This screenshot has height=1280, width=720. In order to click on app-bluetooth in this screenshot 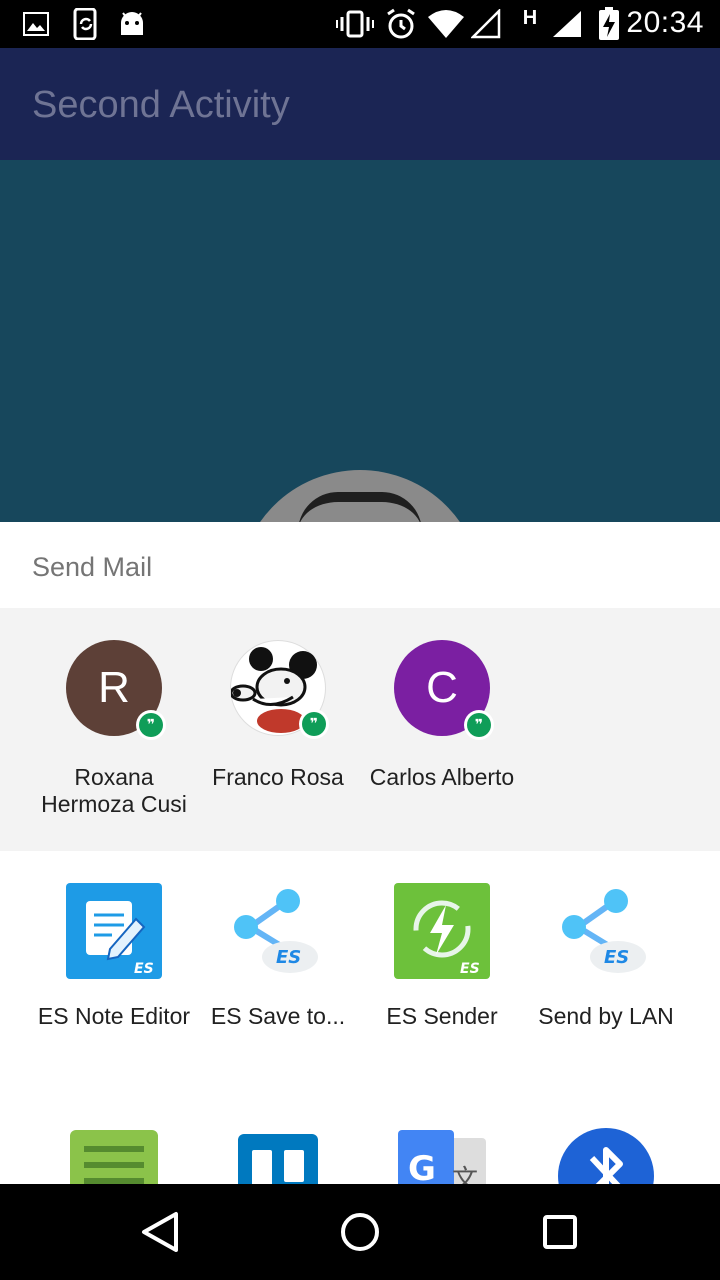, I will do `click(606, 1156)`.